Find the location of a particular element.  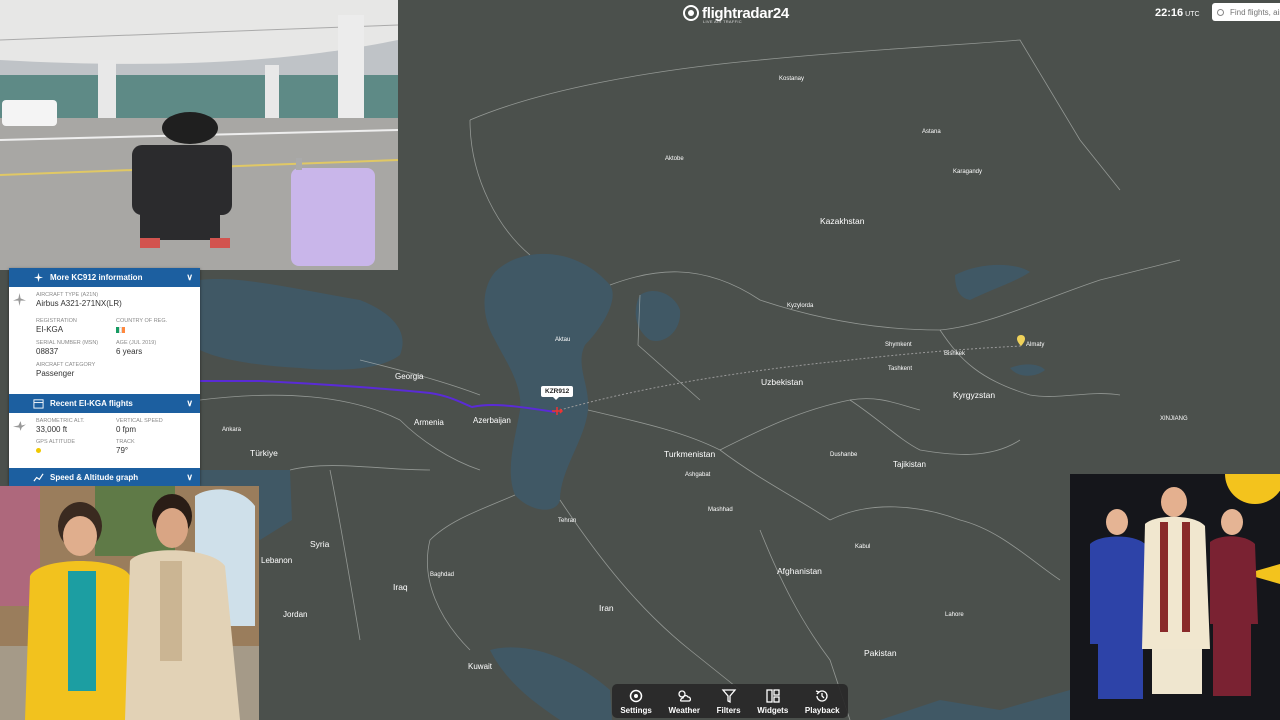

country-label: COUNTRY OF REG. is located at coordinates (142, 321).